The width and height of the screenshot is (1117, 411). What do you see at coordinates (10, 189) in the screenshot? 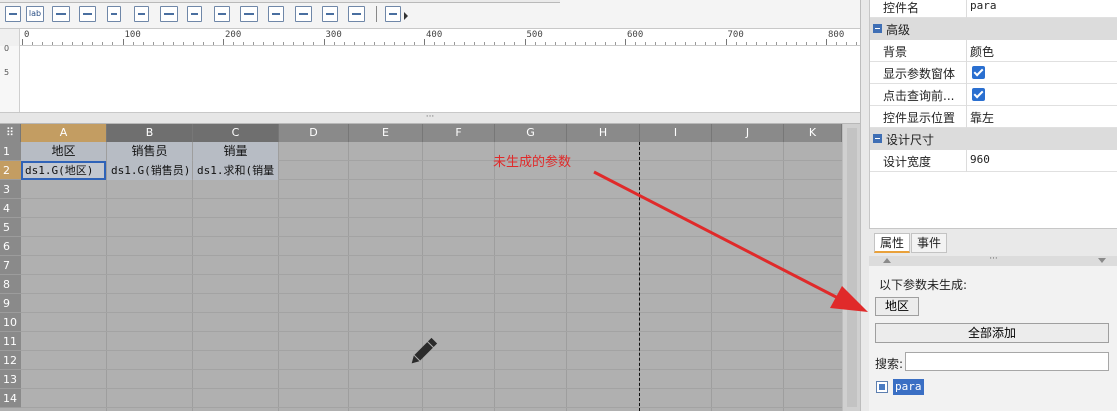
I see `row-header: 3` at bounding box center [10, 189].